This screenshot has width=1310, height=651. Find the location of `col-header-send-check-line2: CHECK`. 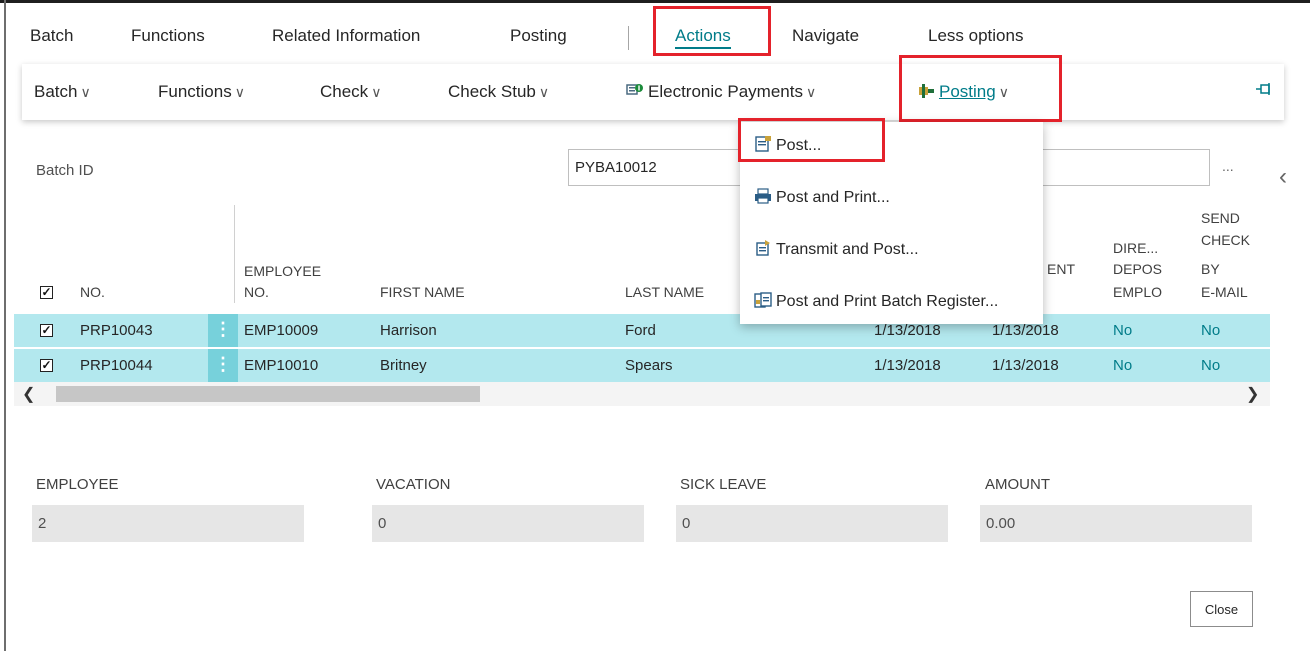

col-header-send-check-line2: CHECK is located at coordinates (1225, 240).